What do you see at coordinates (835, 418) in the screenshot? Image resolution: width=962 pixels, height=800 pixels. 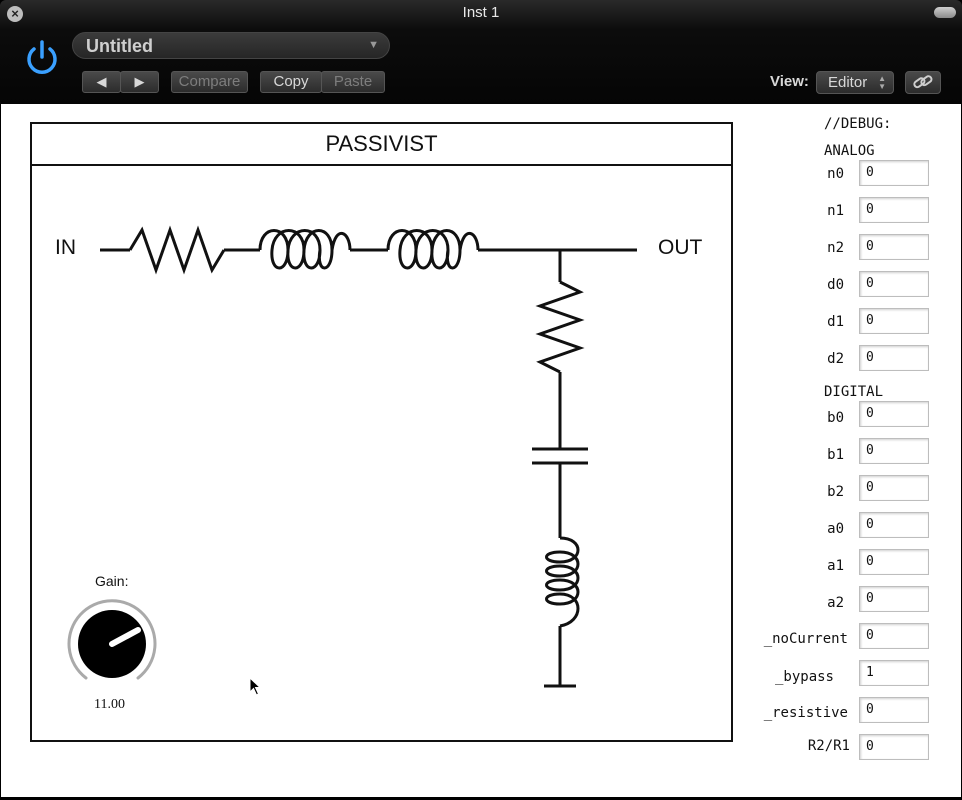 I see `debug-label-b0: b0` at bounding box center [835, 418].